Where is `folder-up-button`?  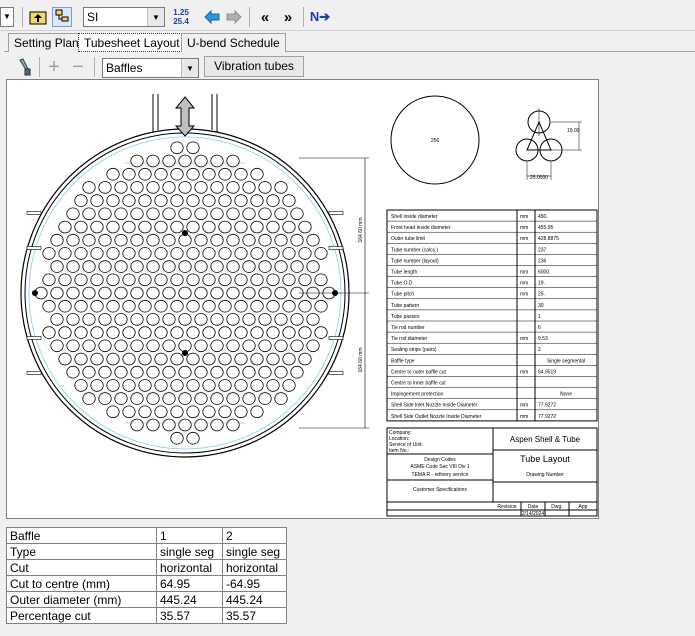
folder-up-button is located at coordinates (38, 17).